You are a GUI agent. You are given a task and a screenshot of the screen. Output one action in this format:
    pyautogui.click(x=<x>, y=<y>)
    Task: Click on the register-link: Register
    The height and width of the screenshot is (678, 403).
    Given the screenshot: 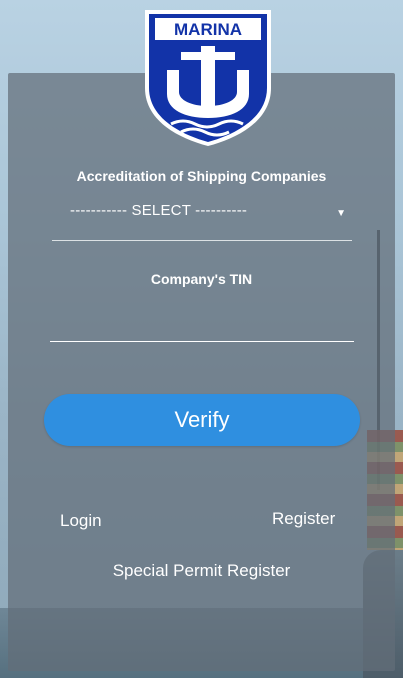 What is the action you would take?
    pyautogui.click(x=303, y=519)
    